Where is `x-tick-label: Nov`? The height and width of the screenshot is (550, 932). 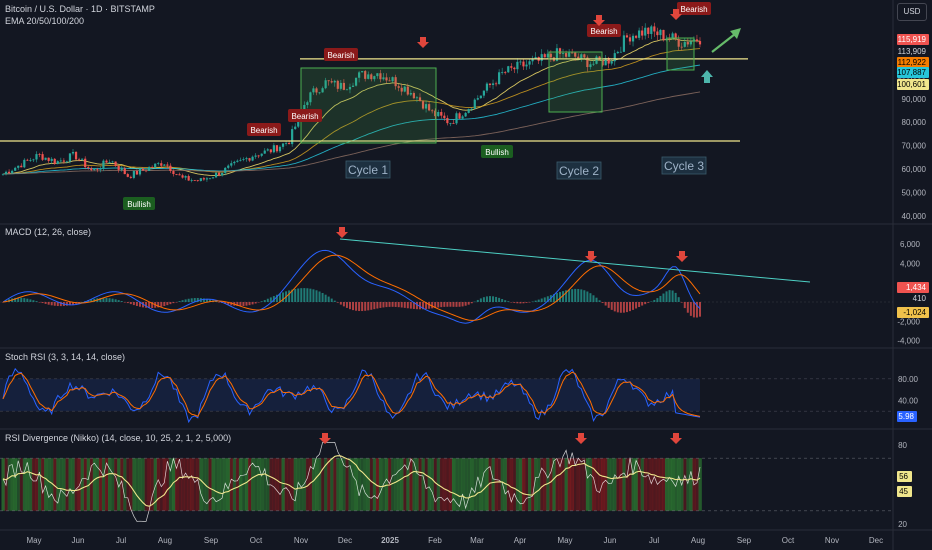 x-tick-label: Nov is located at coordinates (301, 540).